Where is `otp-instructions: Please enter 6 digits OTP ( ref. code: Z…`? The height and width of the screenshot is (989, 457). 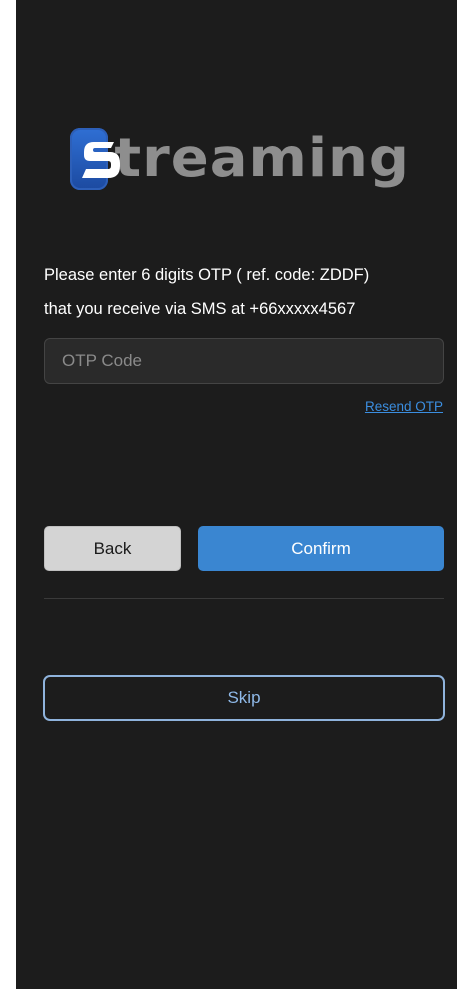
otp-instructions: Please enter 6 digits OTP ( ref. code: Z… is located at coordinates (249, 292).